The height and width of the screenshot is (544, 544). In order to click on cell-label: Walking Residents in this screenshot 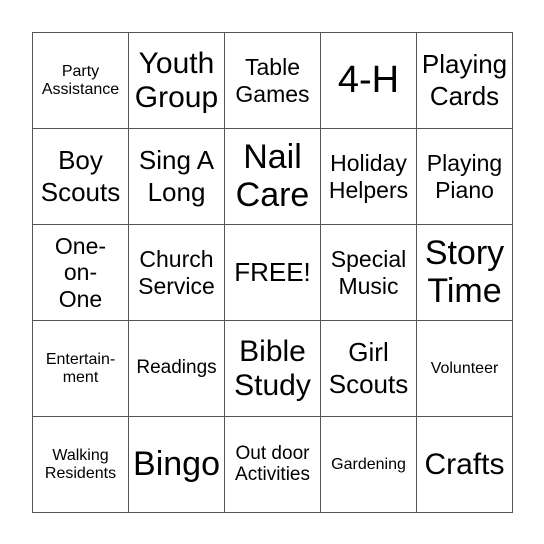, I will do `click(80, 464)`.